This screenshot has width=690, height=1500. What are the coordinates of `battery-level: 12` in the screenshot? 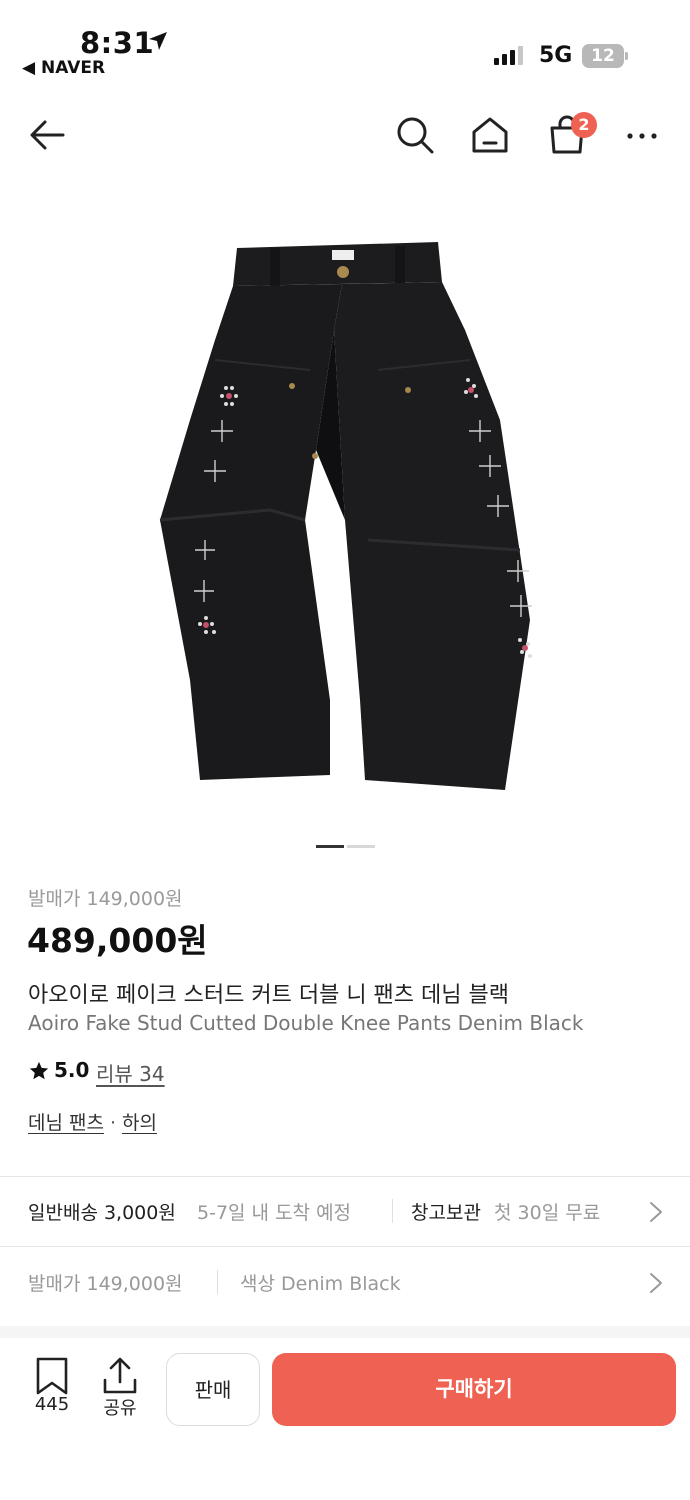 It's located at (603, 56).